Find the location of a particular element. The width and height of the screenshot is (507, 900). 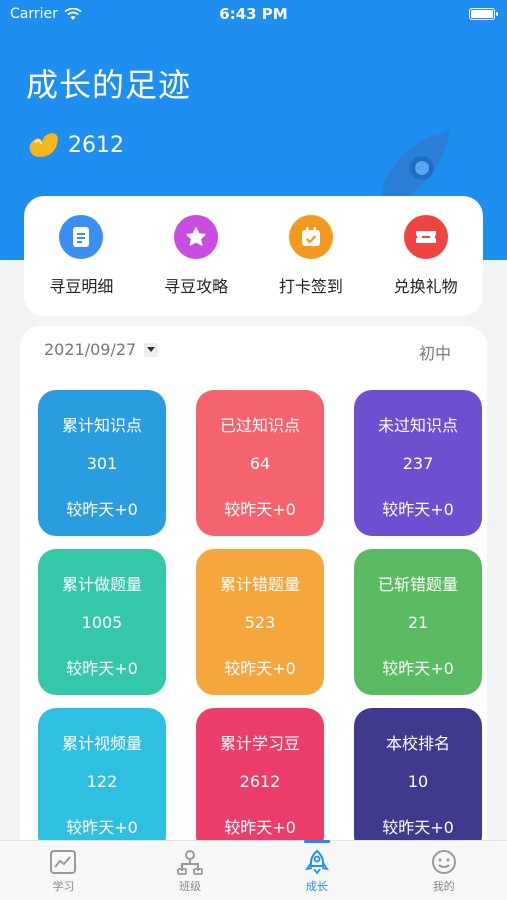

active-tab-indicator is located at coordinates (316, 841).